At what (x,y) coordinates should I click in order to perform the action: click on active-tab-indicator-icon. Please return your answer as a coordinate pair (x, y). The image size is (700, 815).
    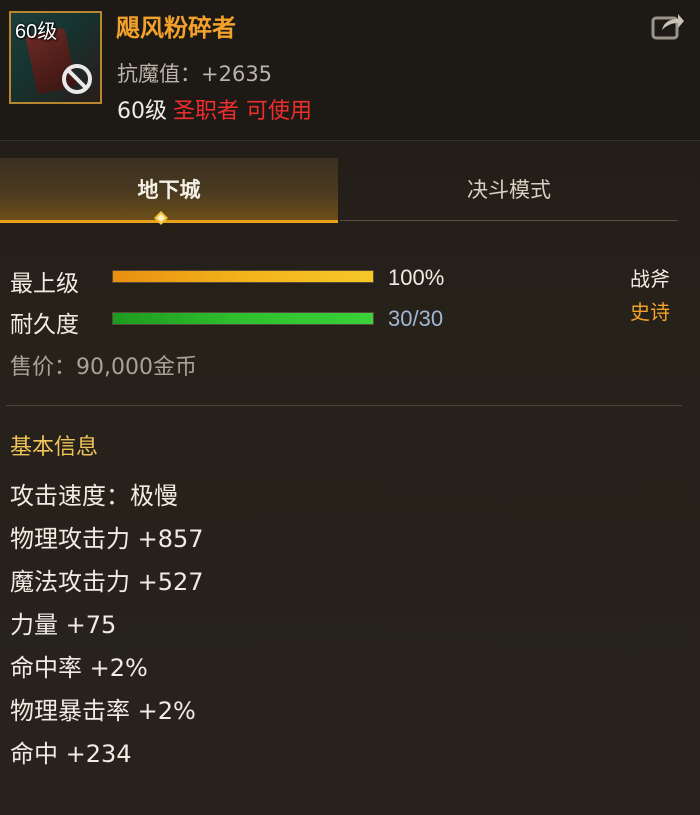
    Looking at the image, I should click on (161, 218).